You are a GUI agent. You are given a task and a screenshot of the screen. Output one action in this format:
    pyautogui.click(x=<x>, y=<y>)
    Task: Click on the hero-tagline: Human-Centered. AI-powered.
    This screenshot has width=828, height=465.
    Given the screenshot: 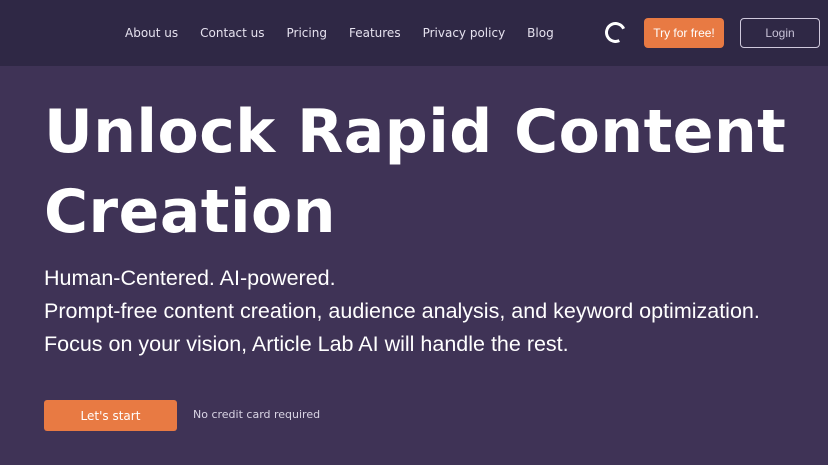 What is the action you would take?
    pyautogui.click(x=190, y=278)
    